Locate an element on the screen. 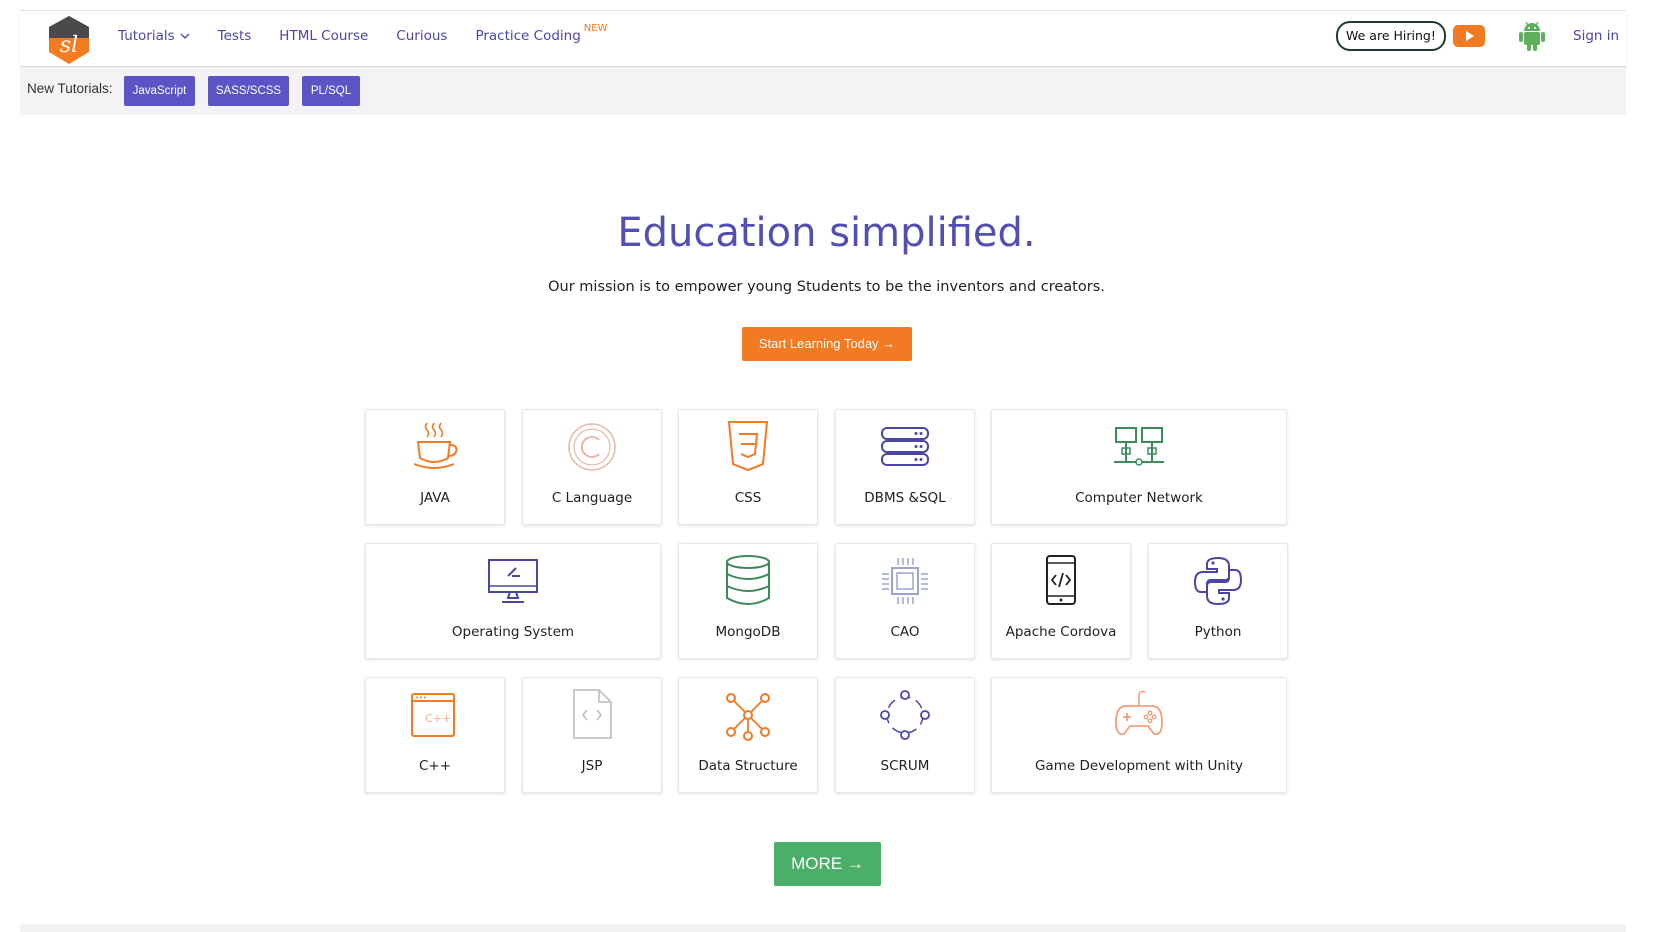 The height and width of the screenshot is (932, 1674). course-label: Computer Network is located at coordinates (1139, 498).